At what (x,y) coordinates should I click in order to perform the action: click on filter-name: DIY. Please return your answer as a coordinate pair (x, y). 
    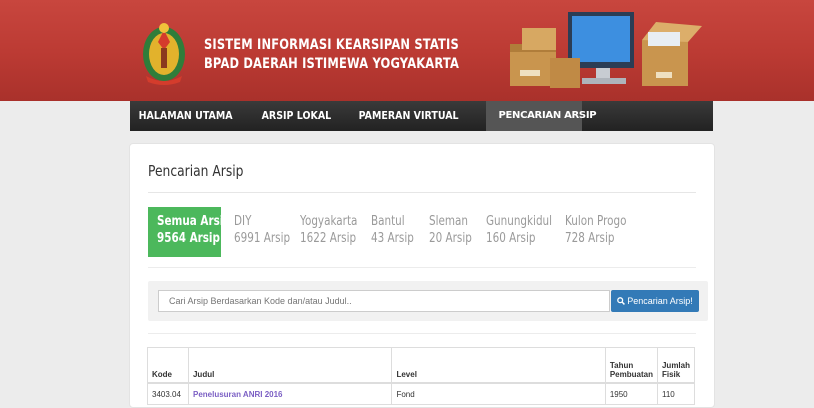
    Looking at the image, I should click on (243, 221).